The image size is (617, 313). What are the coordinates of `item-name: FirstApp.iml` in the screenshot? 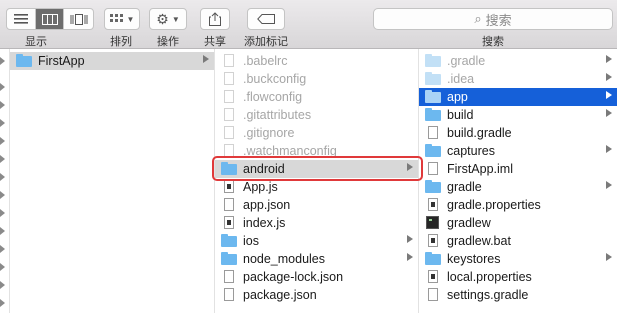 It's located at (480, 169).